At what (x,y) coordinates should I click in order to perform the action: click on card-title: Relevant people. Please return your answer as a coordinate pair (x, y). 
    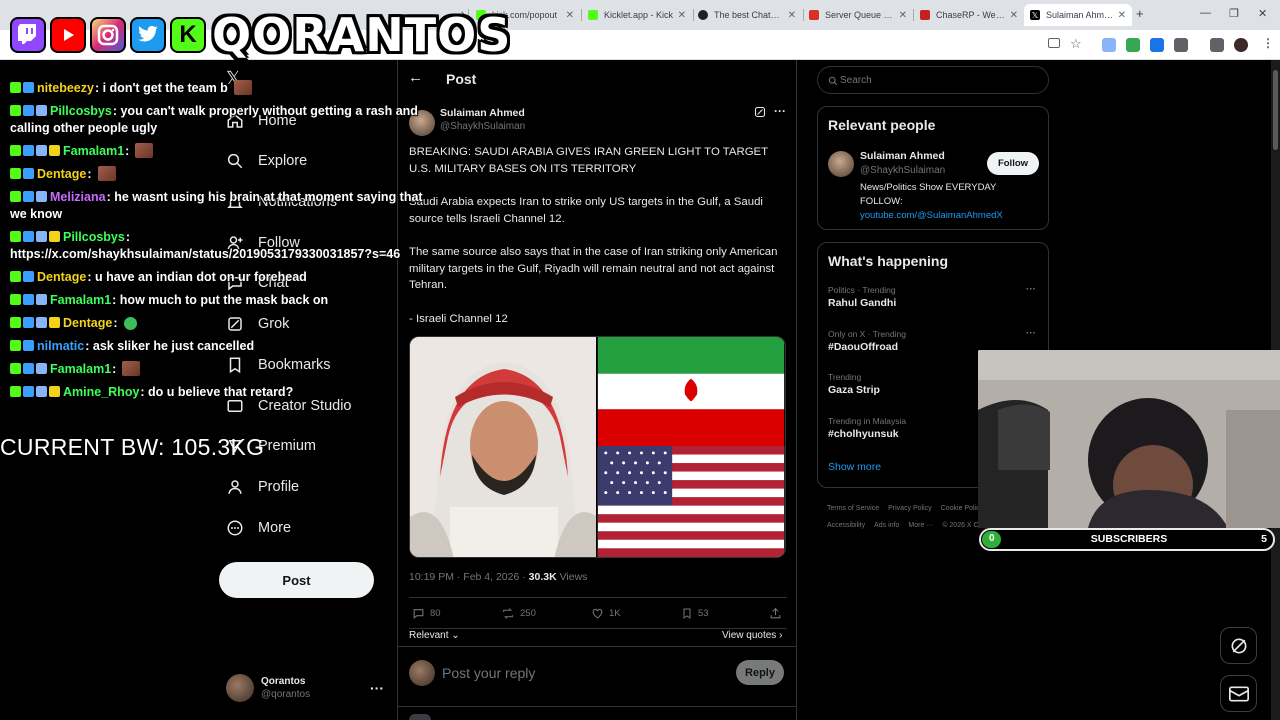
    Looking at the image, I should click on (882, 125).